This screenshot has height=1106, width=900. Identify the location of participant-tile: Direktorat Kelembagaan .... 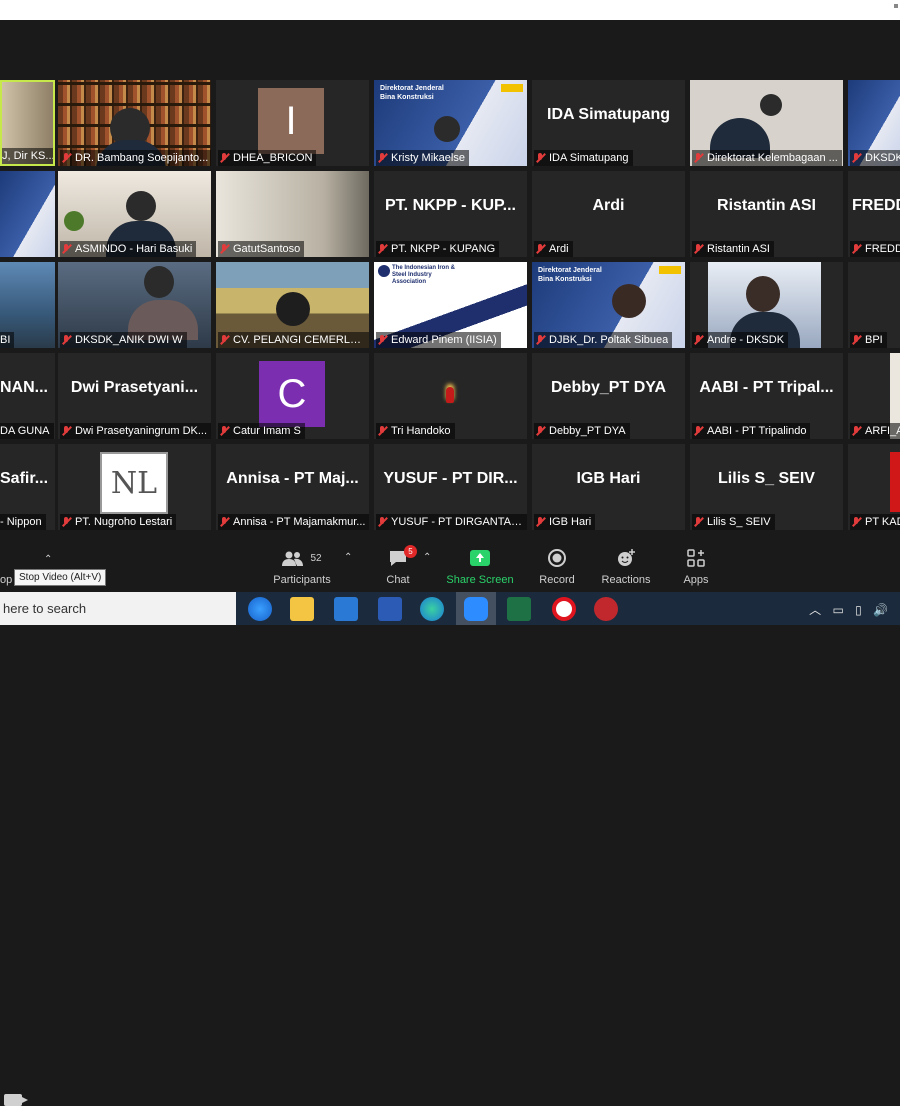
(766, 123).